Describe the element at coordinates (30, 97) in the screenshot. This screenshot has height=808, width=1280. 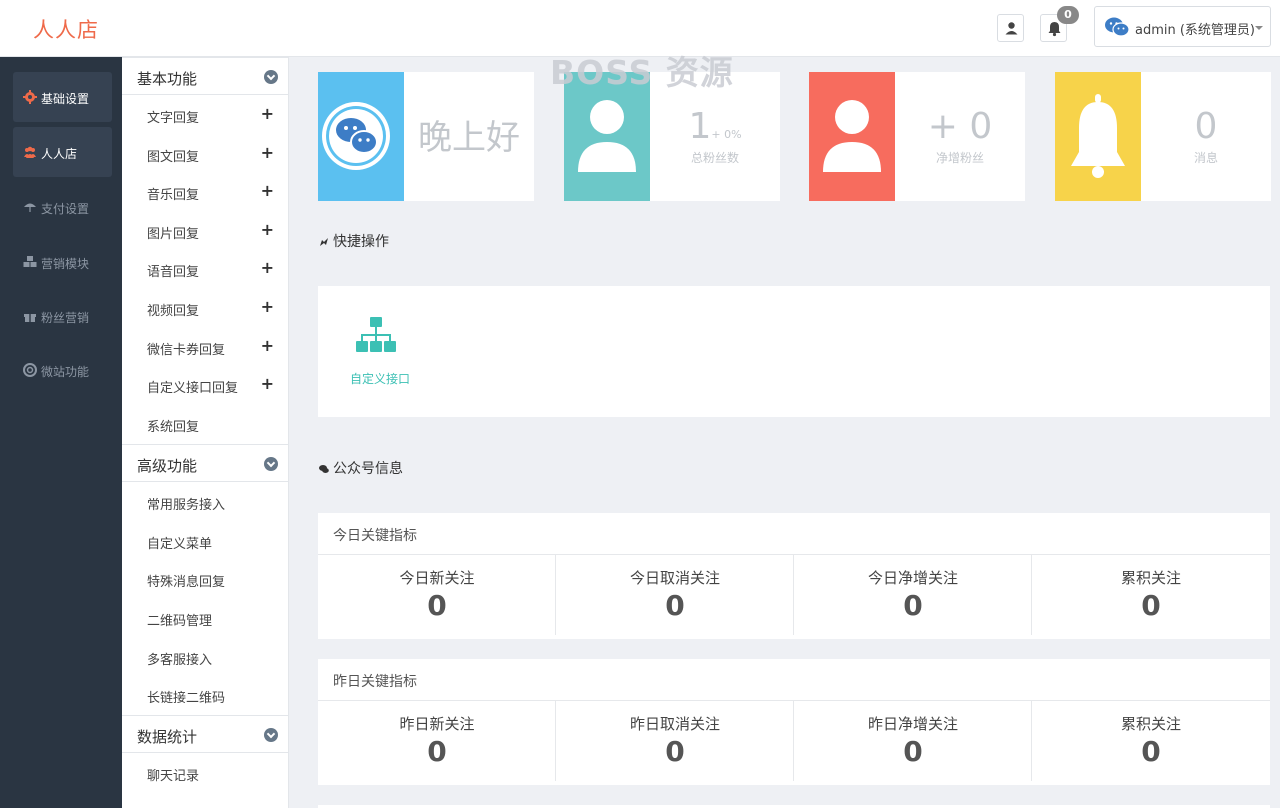
I see `gear-icon` at that location.